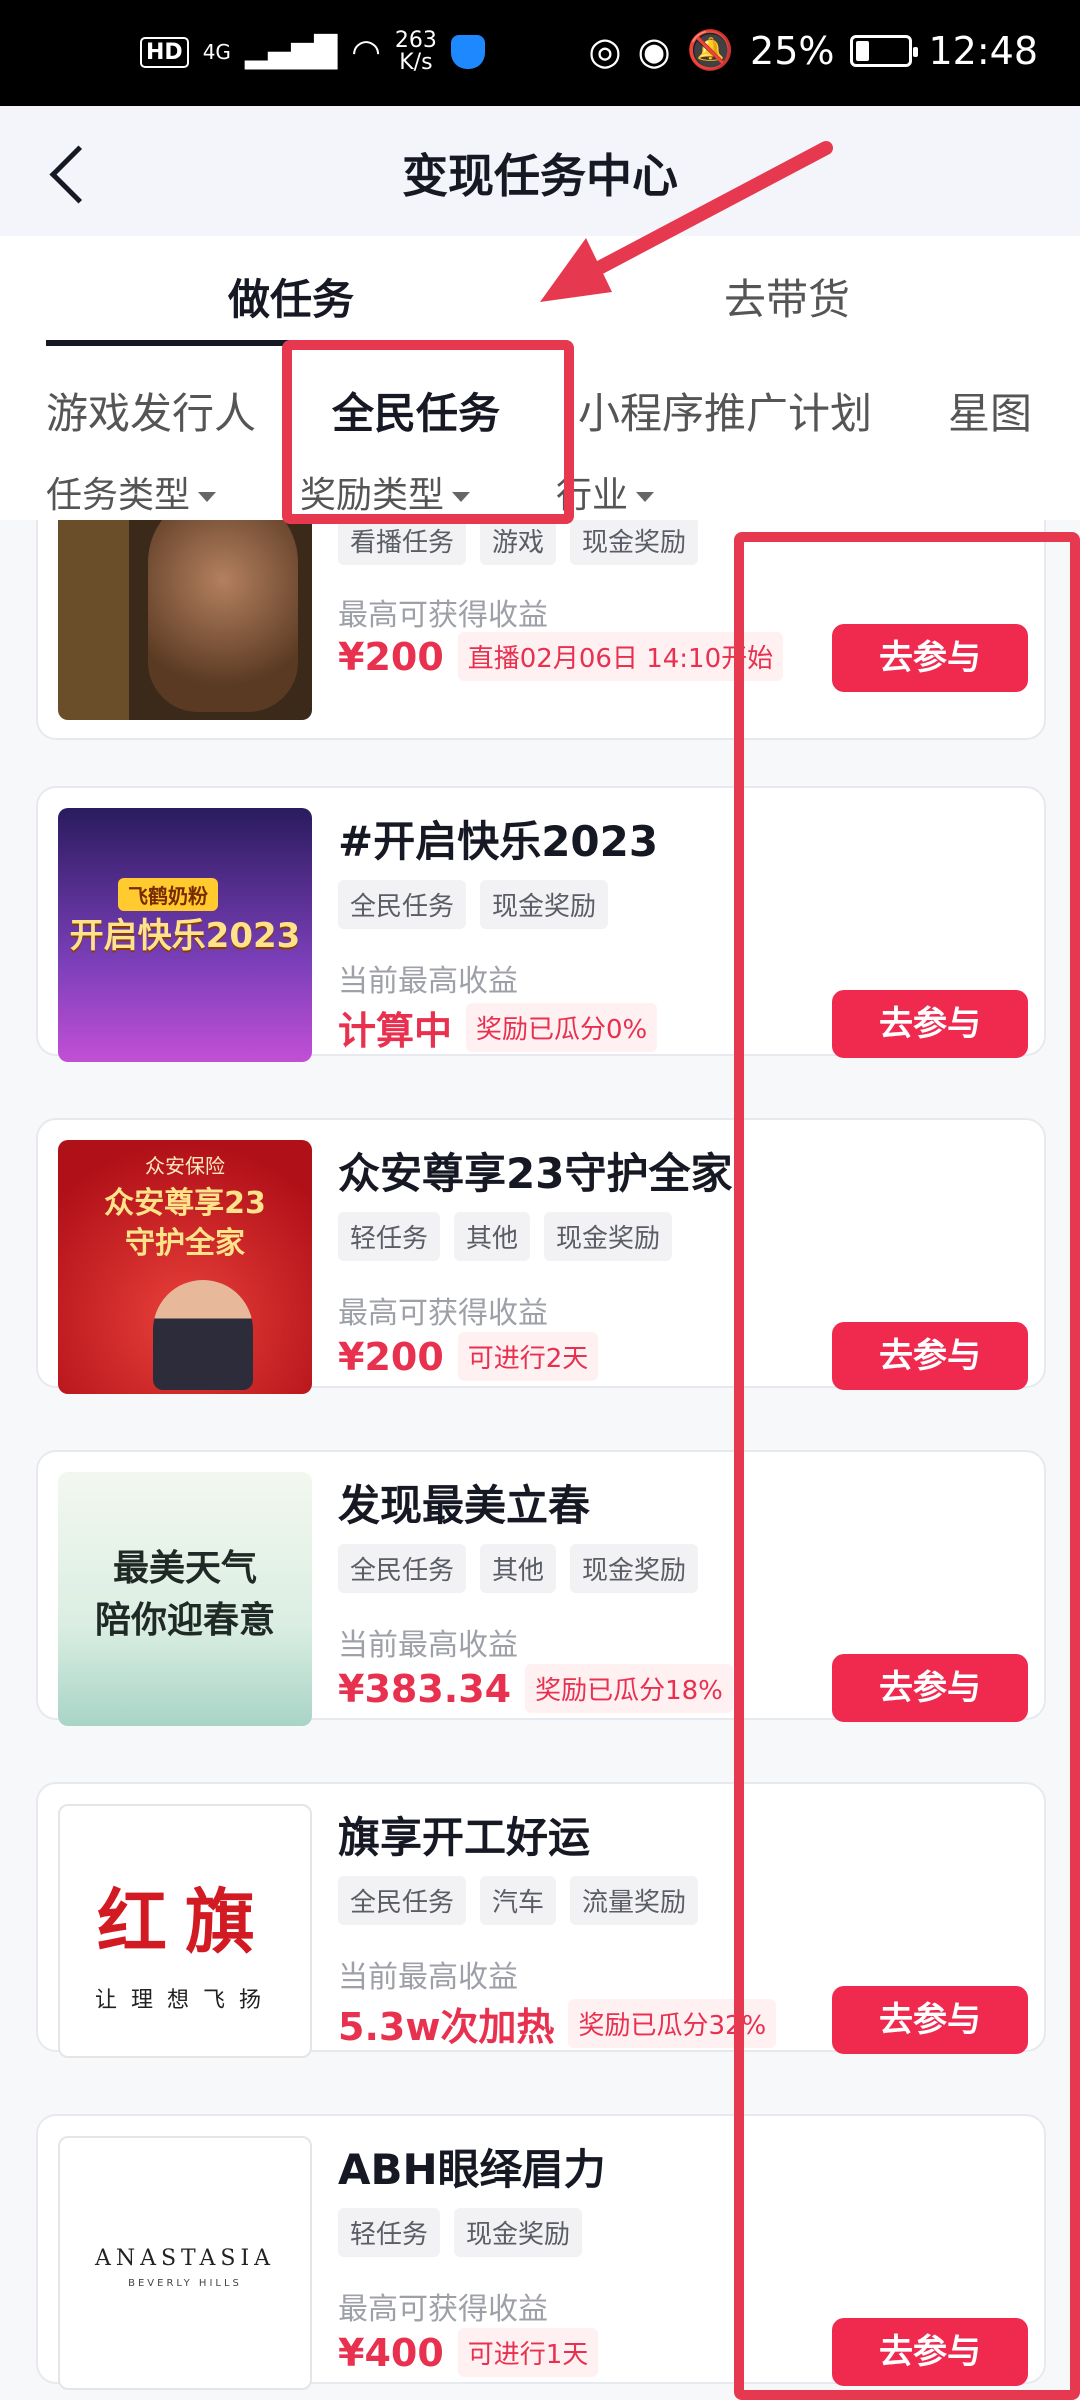  I want to click on thumb-line-2: 守护全家, so click(185, 1243).